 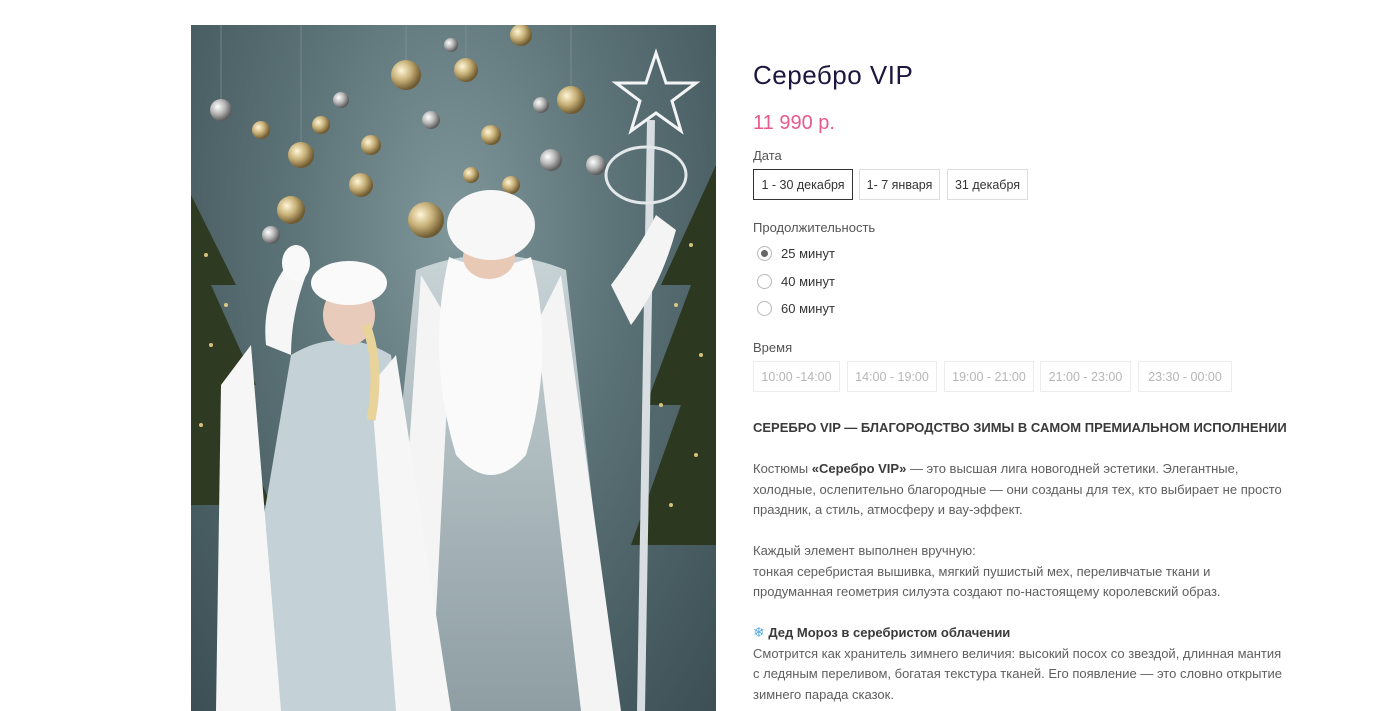 I want to click on snowflake-icon: ❄, so click(x=759, y=632).